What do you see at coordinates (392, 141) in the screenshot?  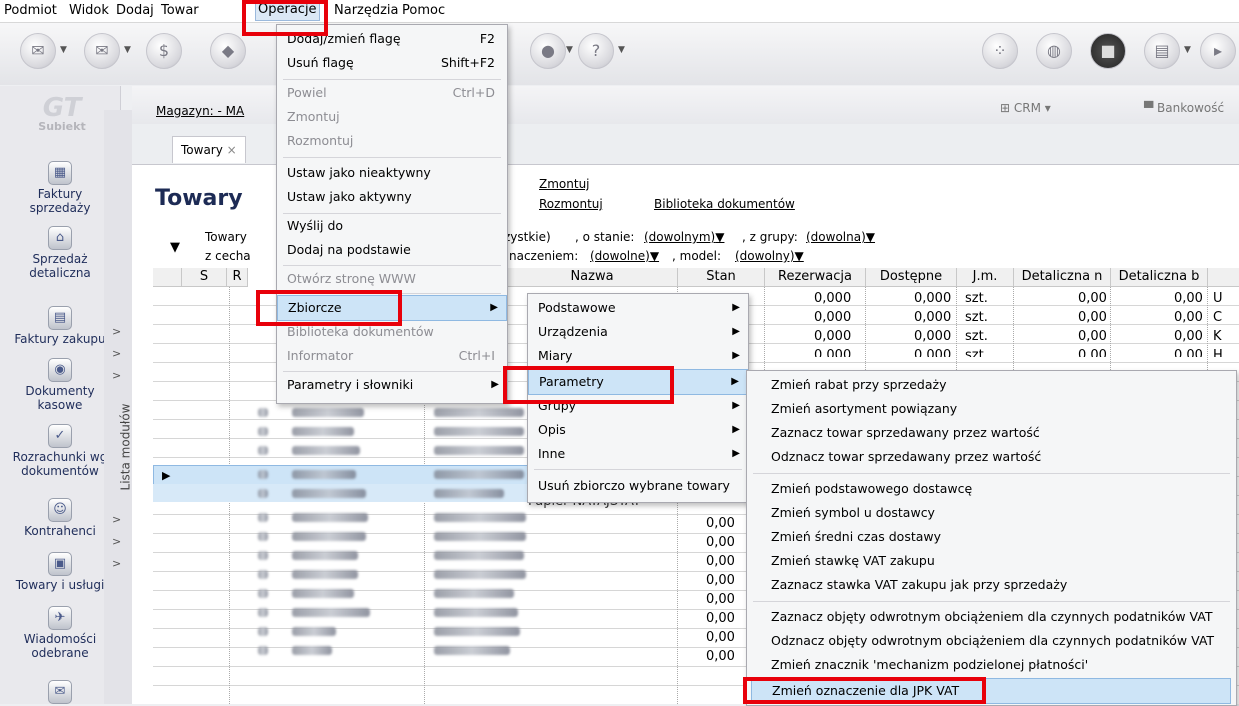 I see `menu-item-rozmontuj: Rozmontuj` at bounding box center [392, 141].